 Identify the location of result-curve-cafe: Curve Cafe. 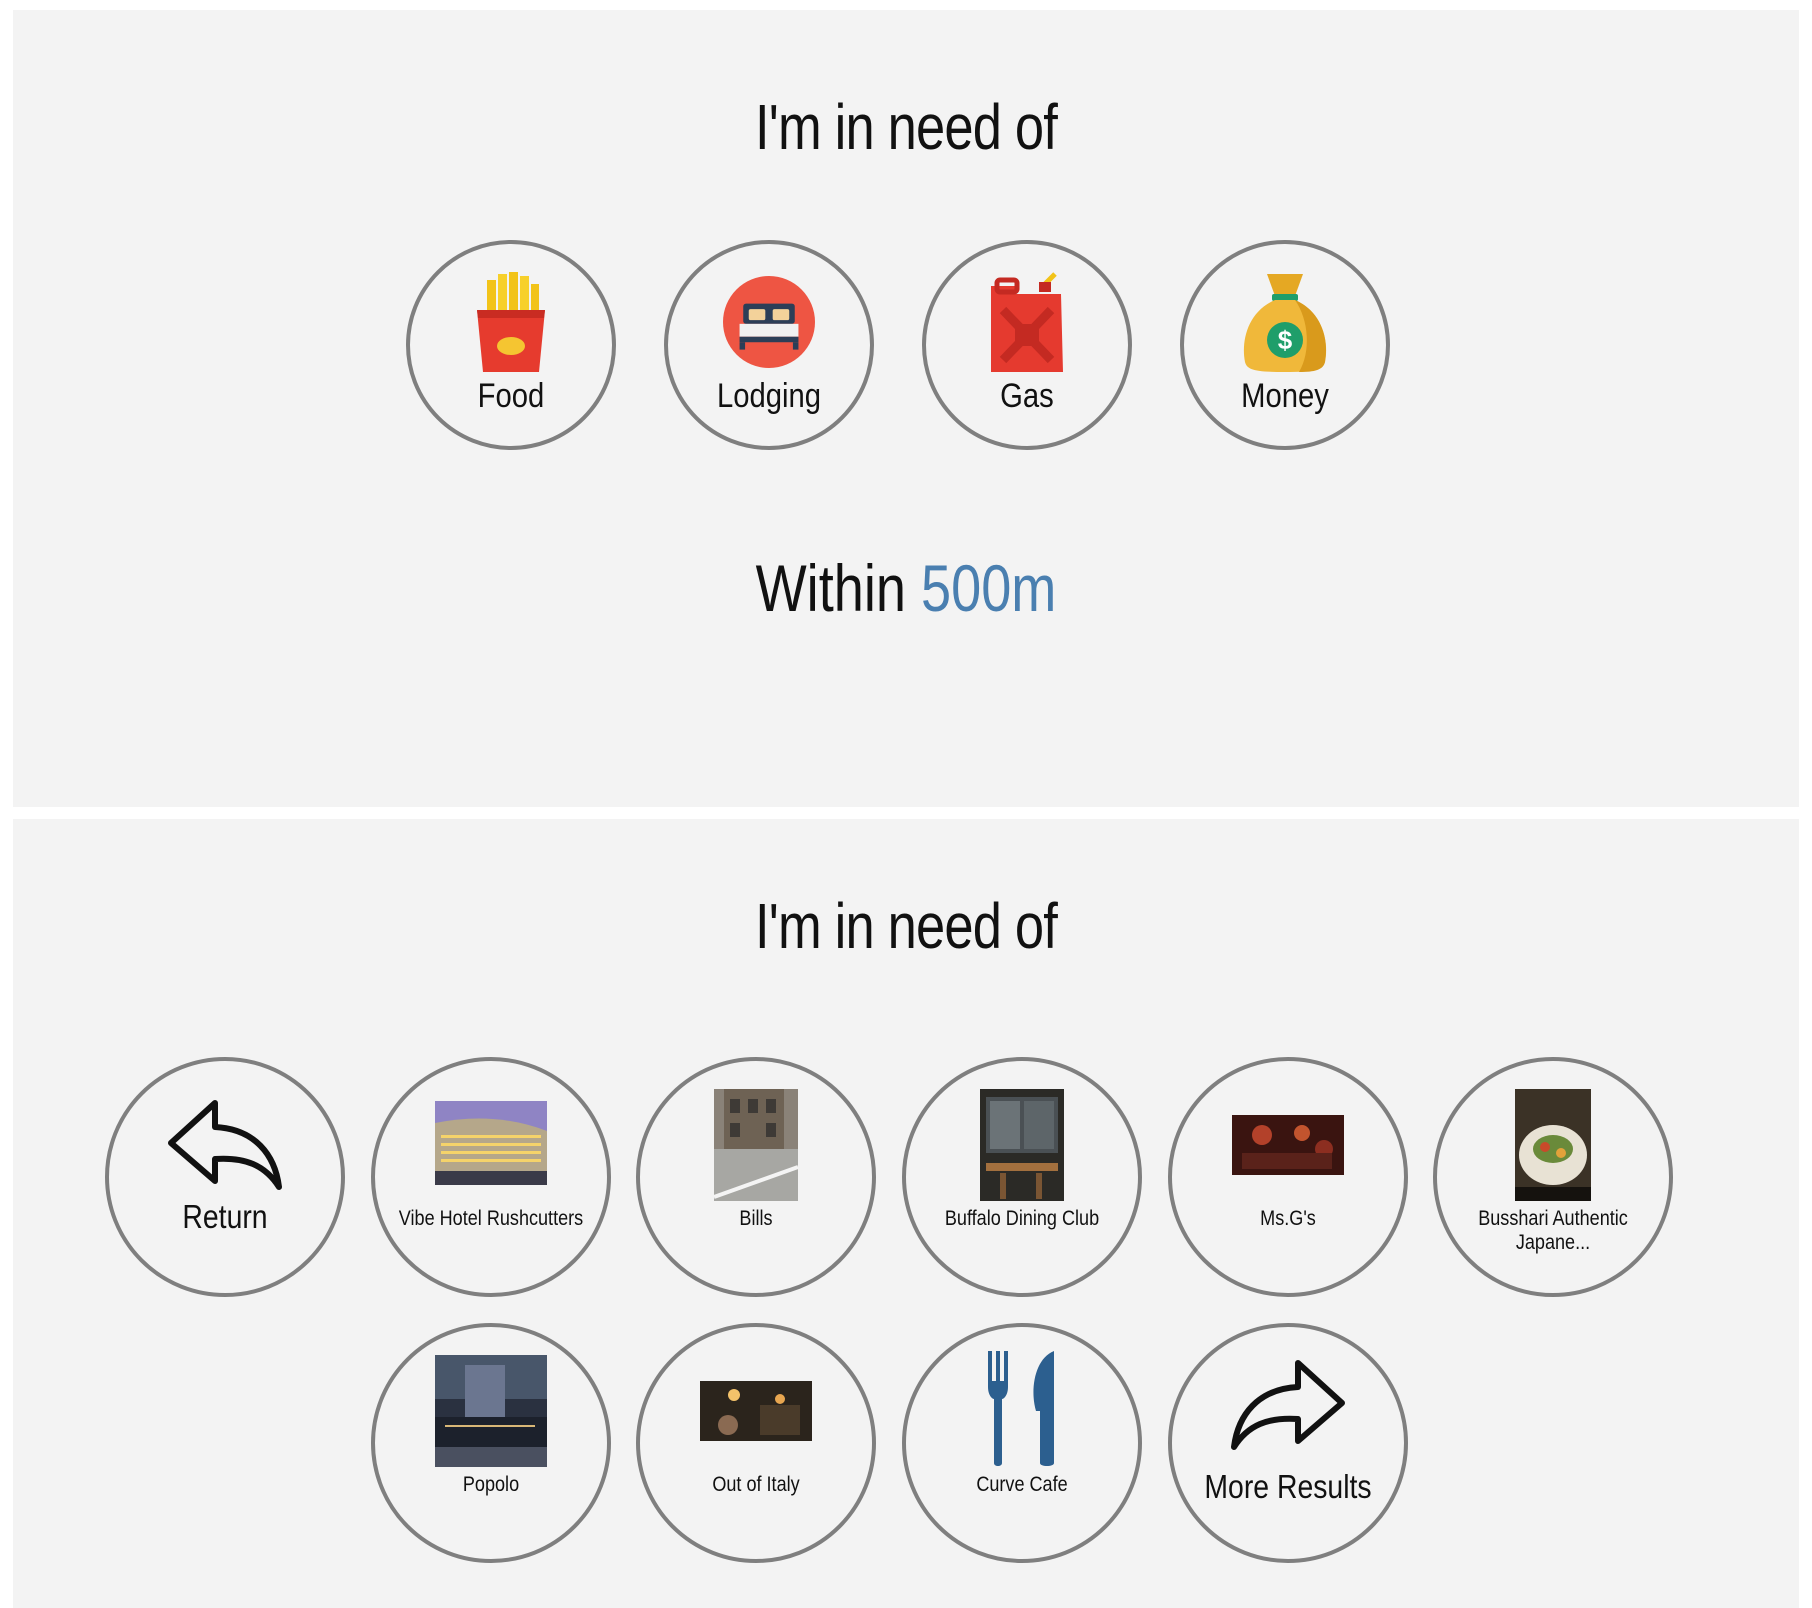
(1022, 1443).